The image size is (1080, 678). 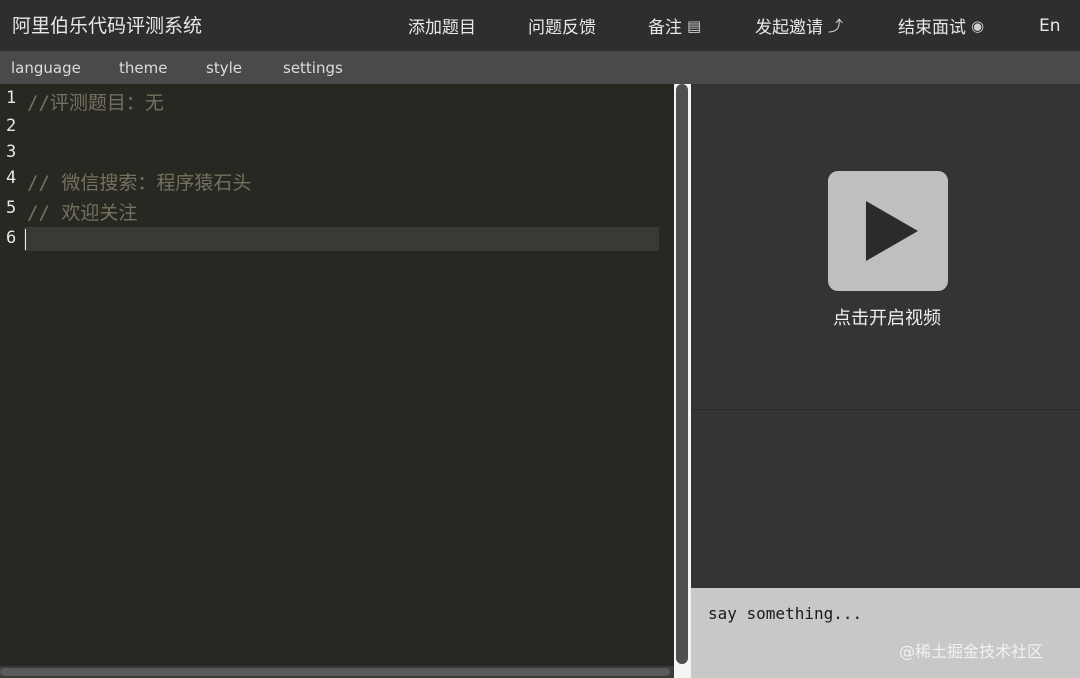 What do you see at coordinates (885, 633) in the screenshot?
I see `chat-box: say something... @稀土掘金技术社区` at bounding box center [885, 633].